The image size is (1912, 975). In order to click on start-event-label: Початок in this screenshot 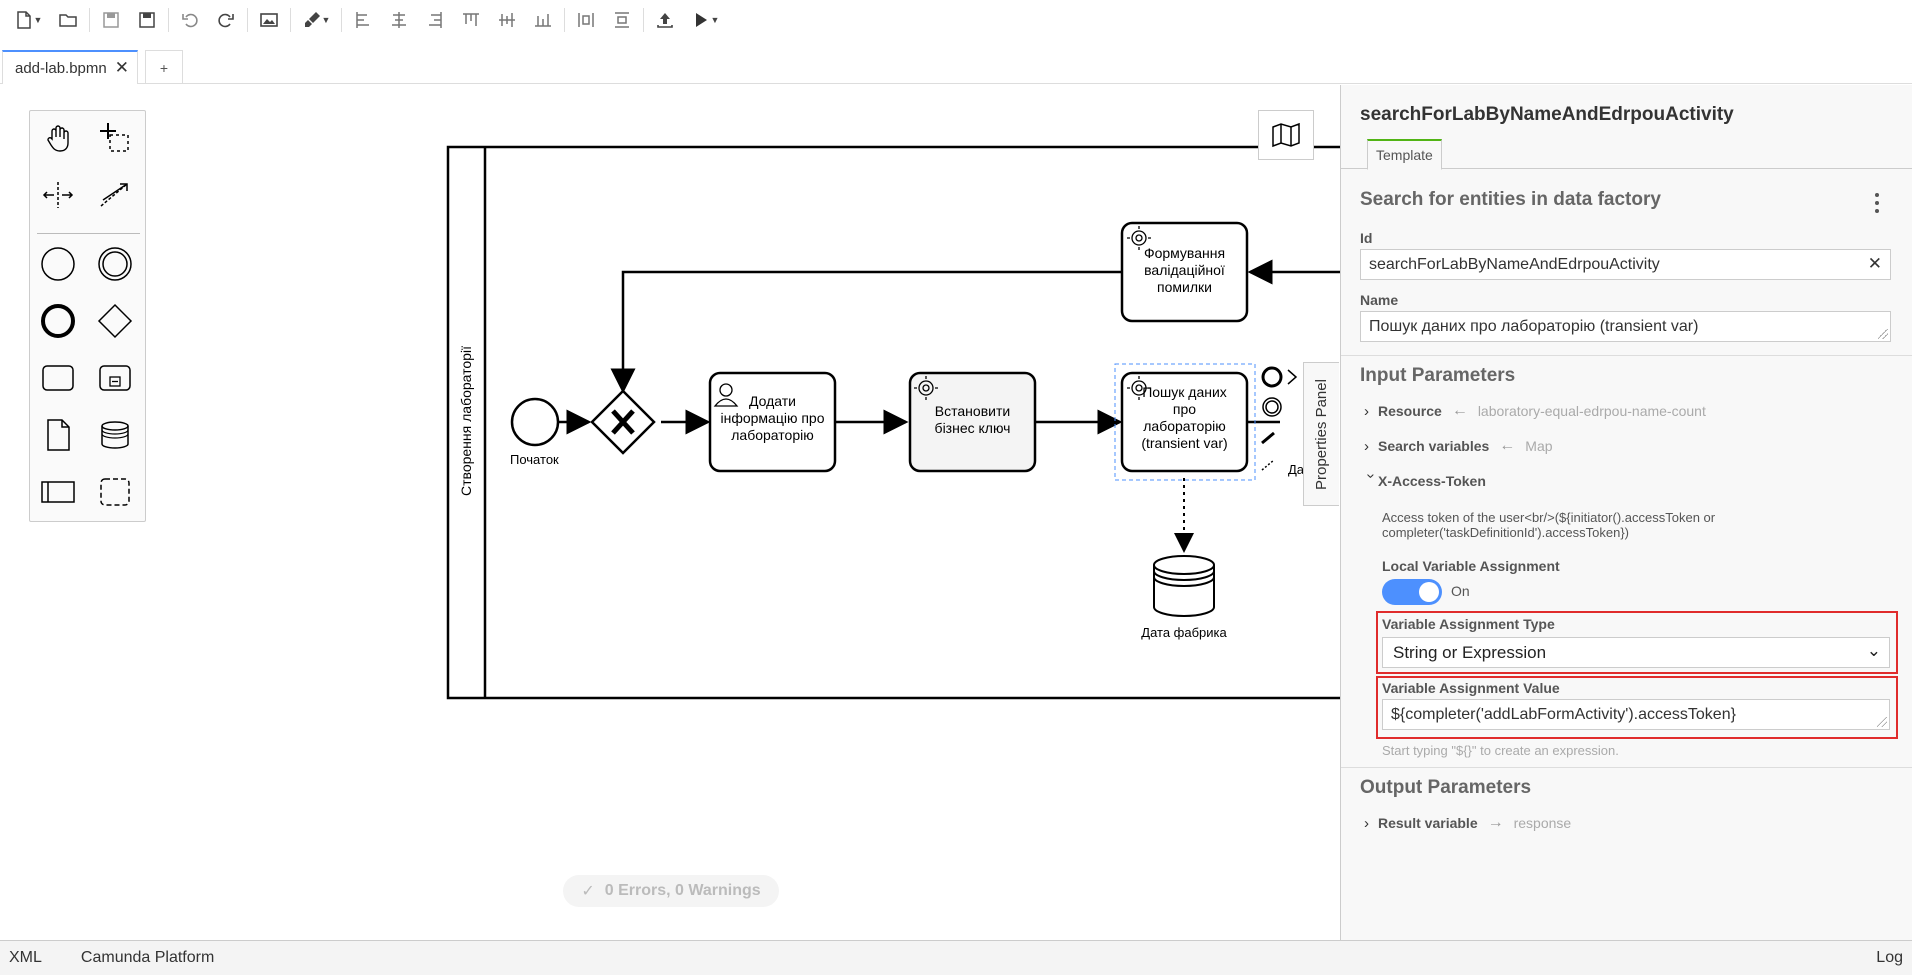, I will do `click(534, 459)`.